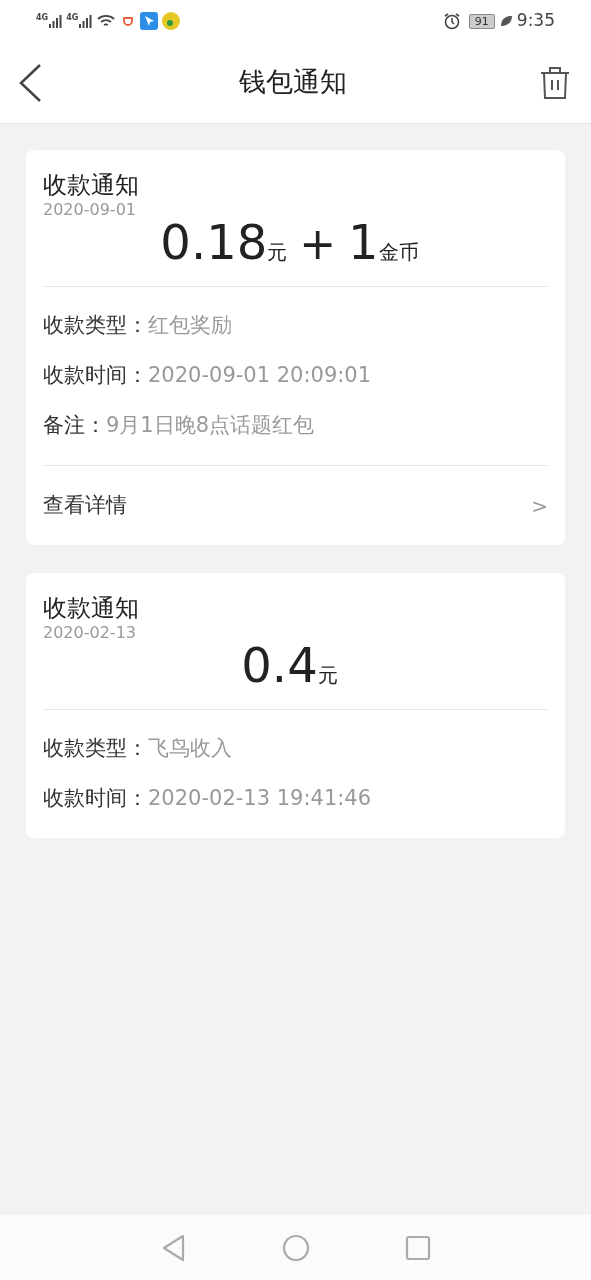 The image size is (591, 1280). I want to click on field-label: 备注：, so click(74, 426).